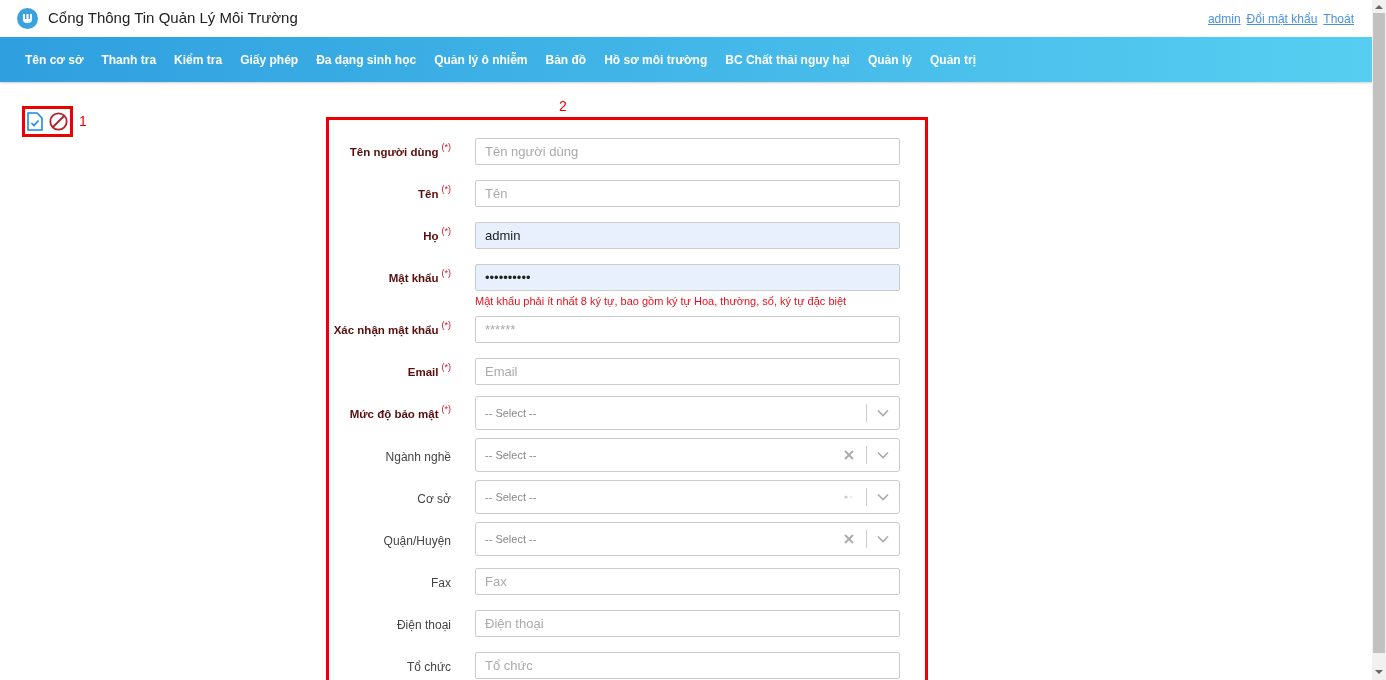 The width and height of the screenshot is (1386, 680). I want to click on field-label: Ngành nghề, so click(418, 457).